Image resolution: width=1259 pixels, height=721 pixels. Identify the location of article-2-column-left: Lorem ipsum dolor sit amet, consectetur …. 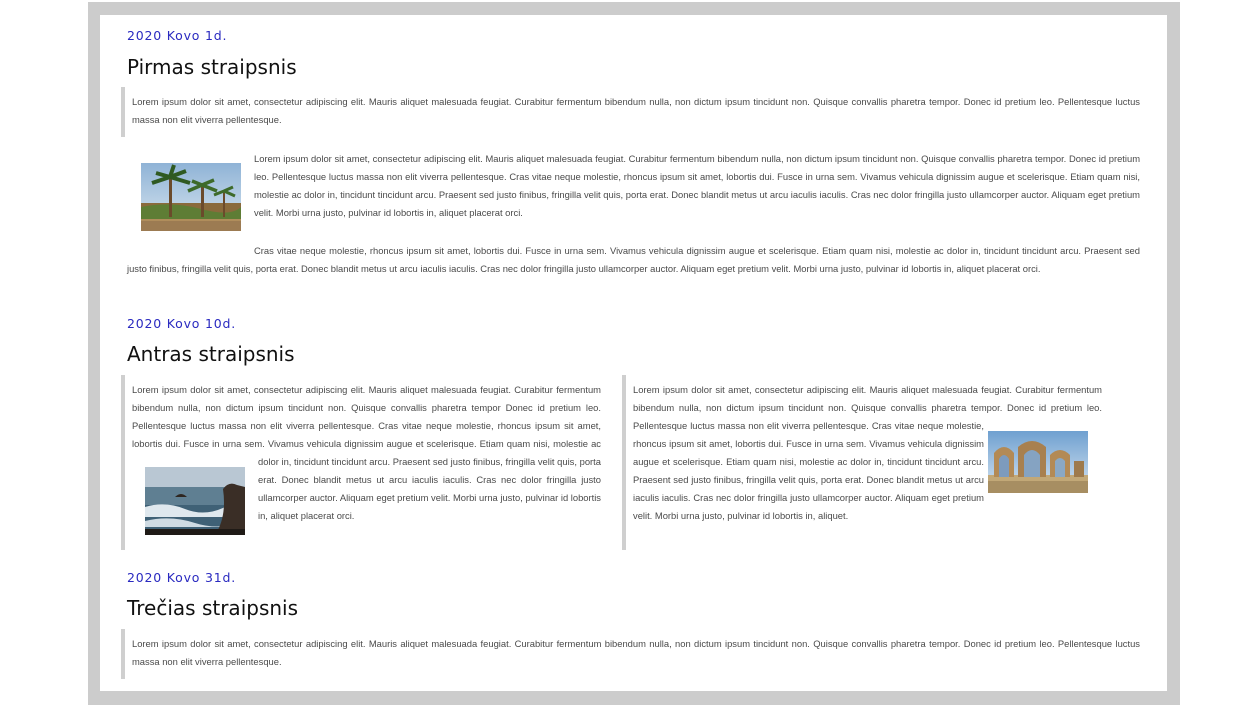
(361, 462).